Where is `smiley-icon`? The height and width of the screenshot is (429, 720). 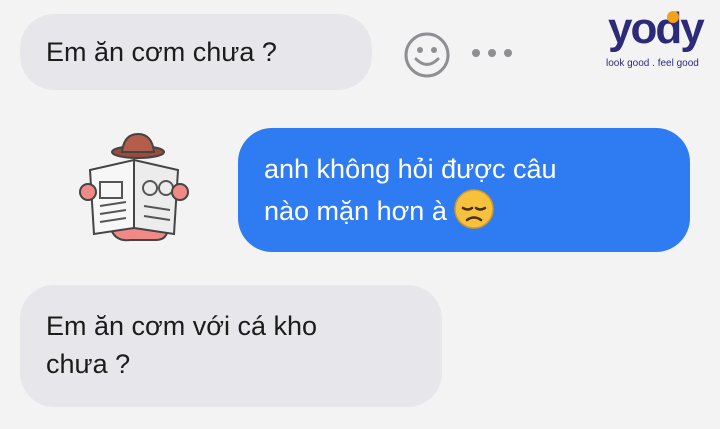 smiley-icon is located at coordinates (427, 55).